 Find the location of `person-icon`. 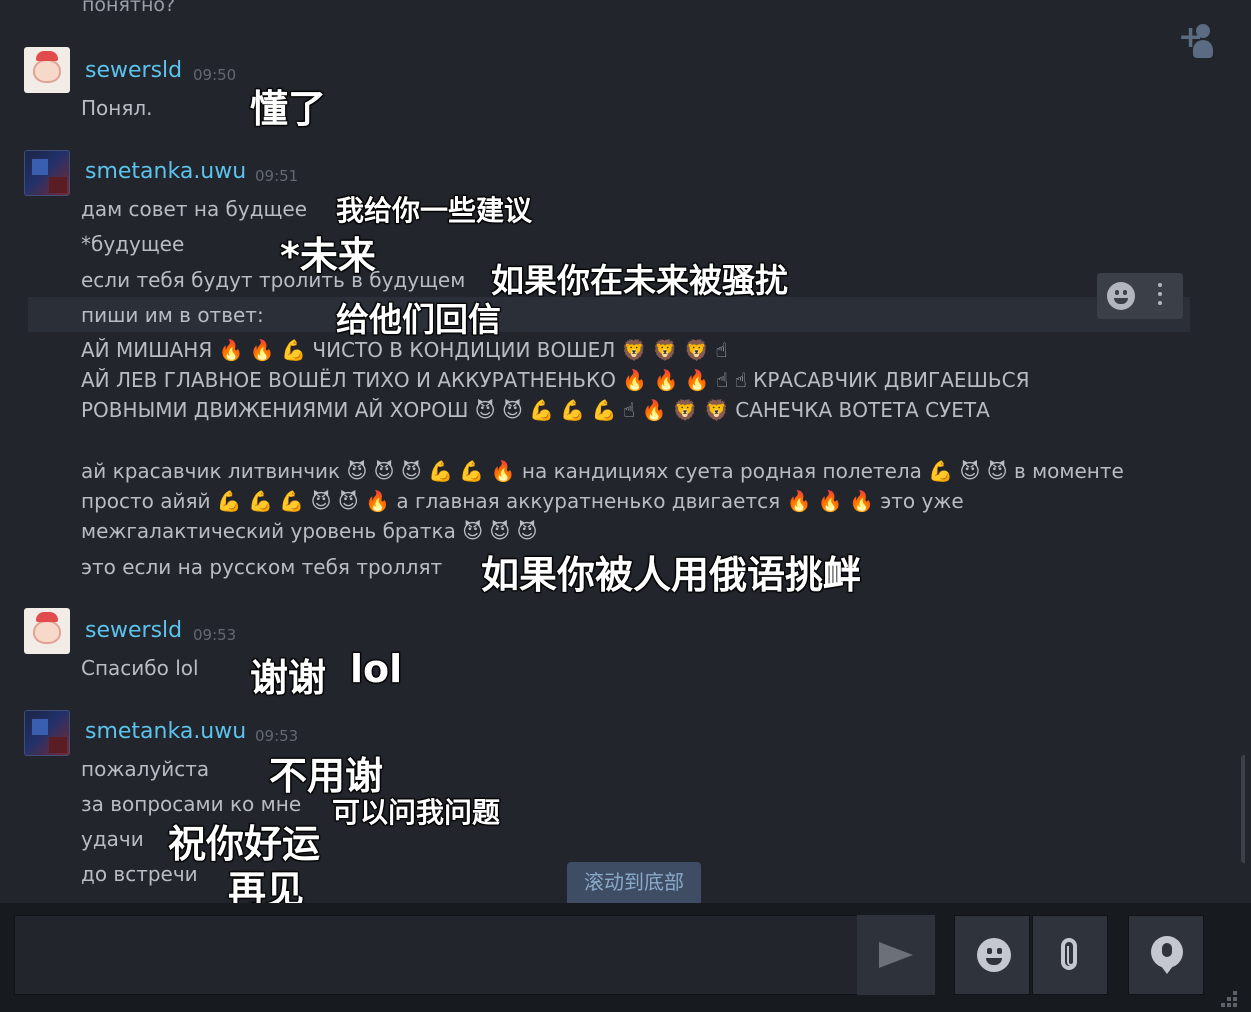

person-icon is located at coordinates (1203, 41).